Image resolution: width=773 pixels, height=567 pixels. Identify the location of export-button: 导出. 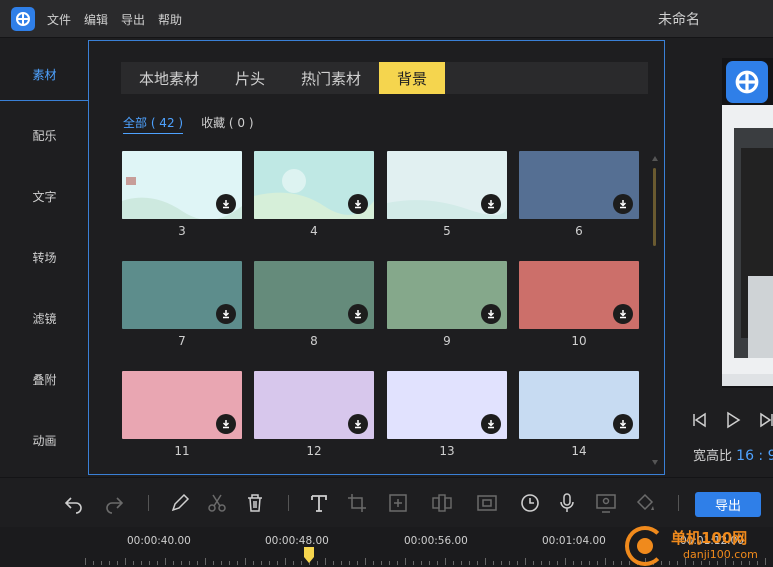
(728, 504).